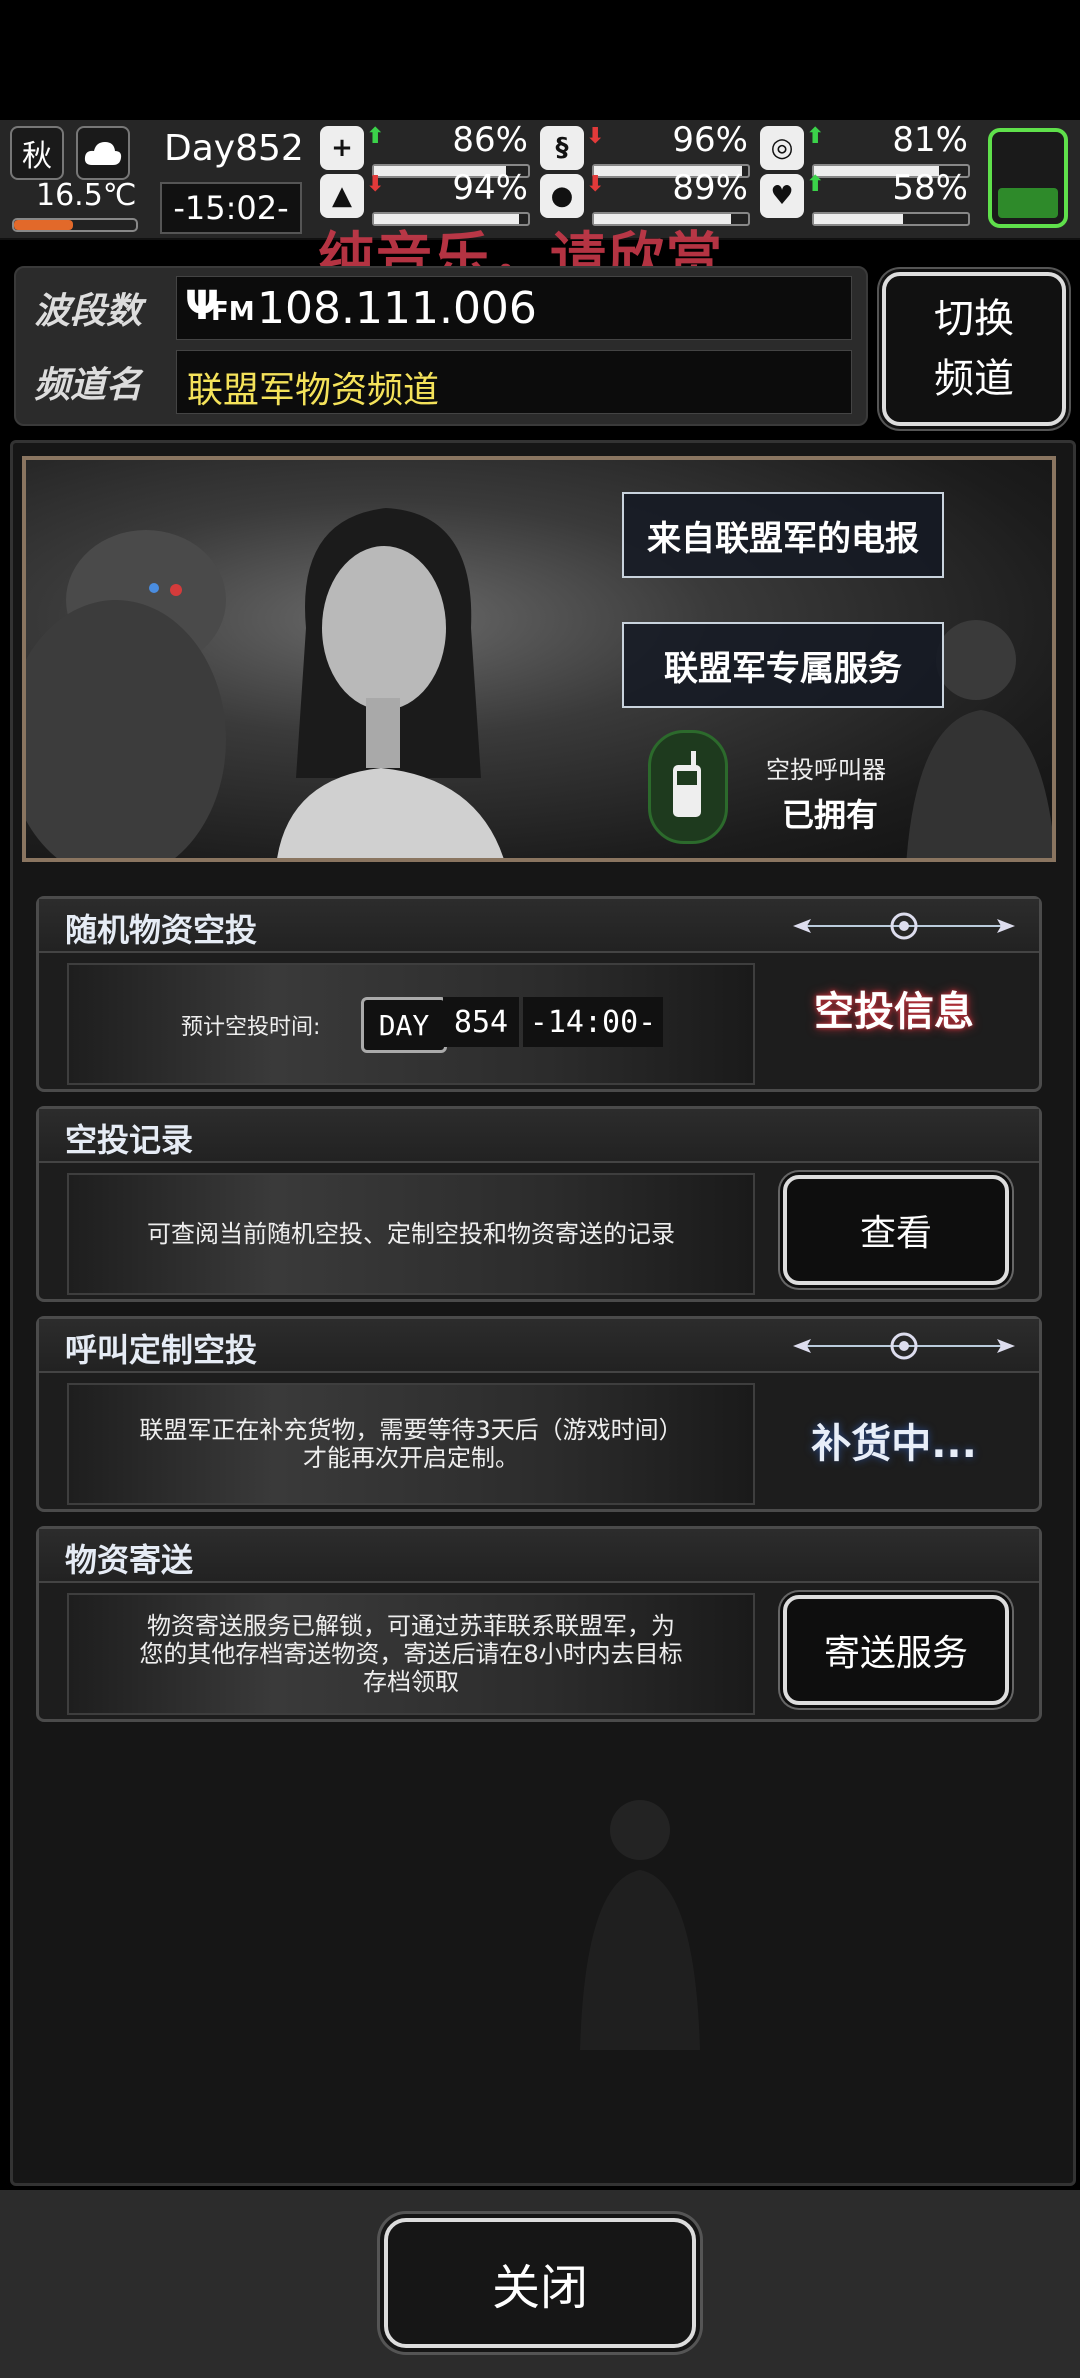  Describe the element at coordinates (782, 196) in the screenshot. I see `heart-icon: ♥` at that location.